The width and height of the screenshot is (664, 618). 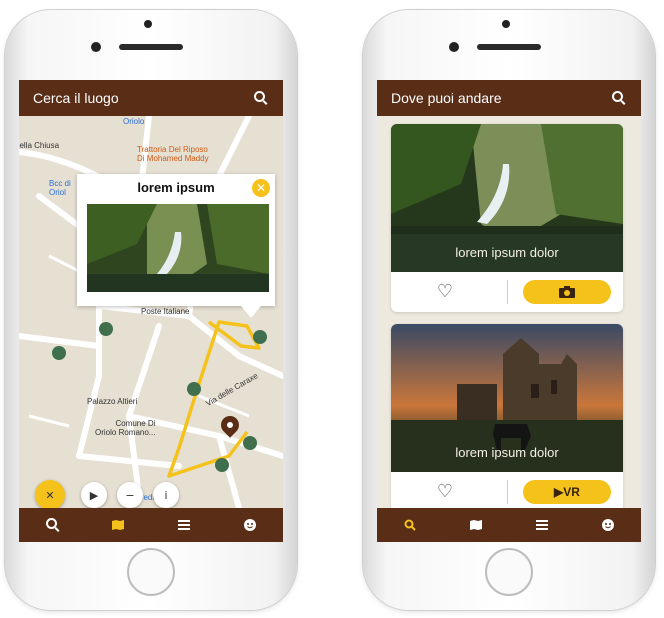 I want to click on close-route-button: ✕, so click(x=50, y=495).